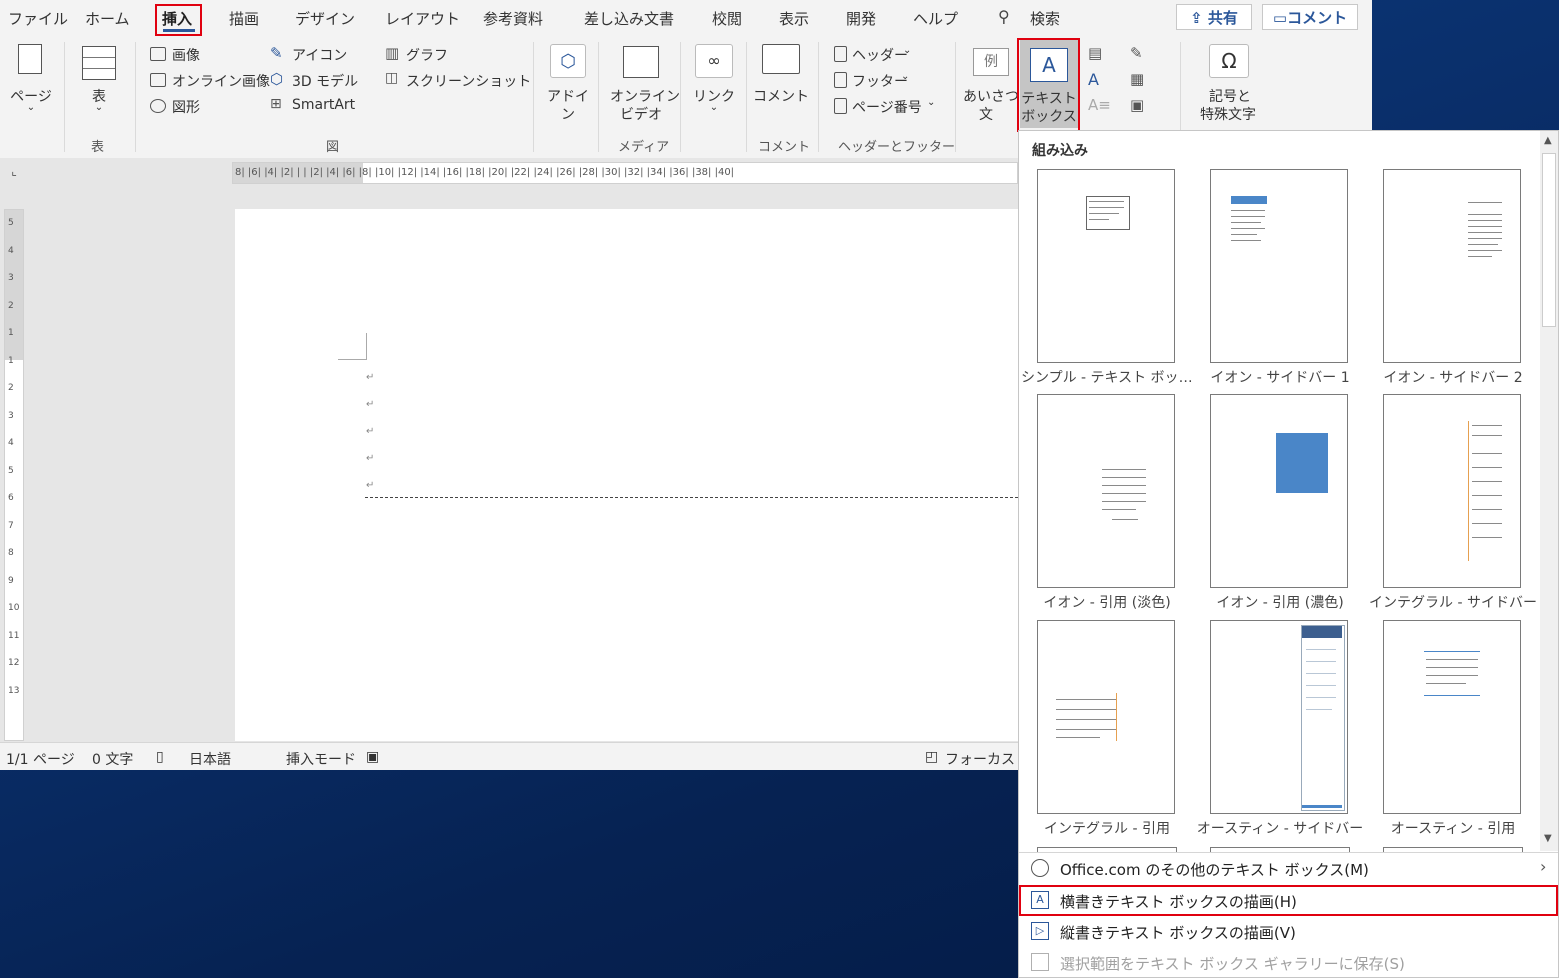  I want to click on page-icon, so click(30, 59).